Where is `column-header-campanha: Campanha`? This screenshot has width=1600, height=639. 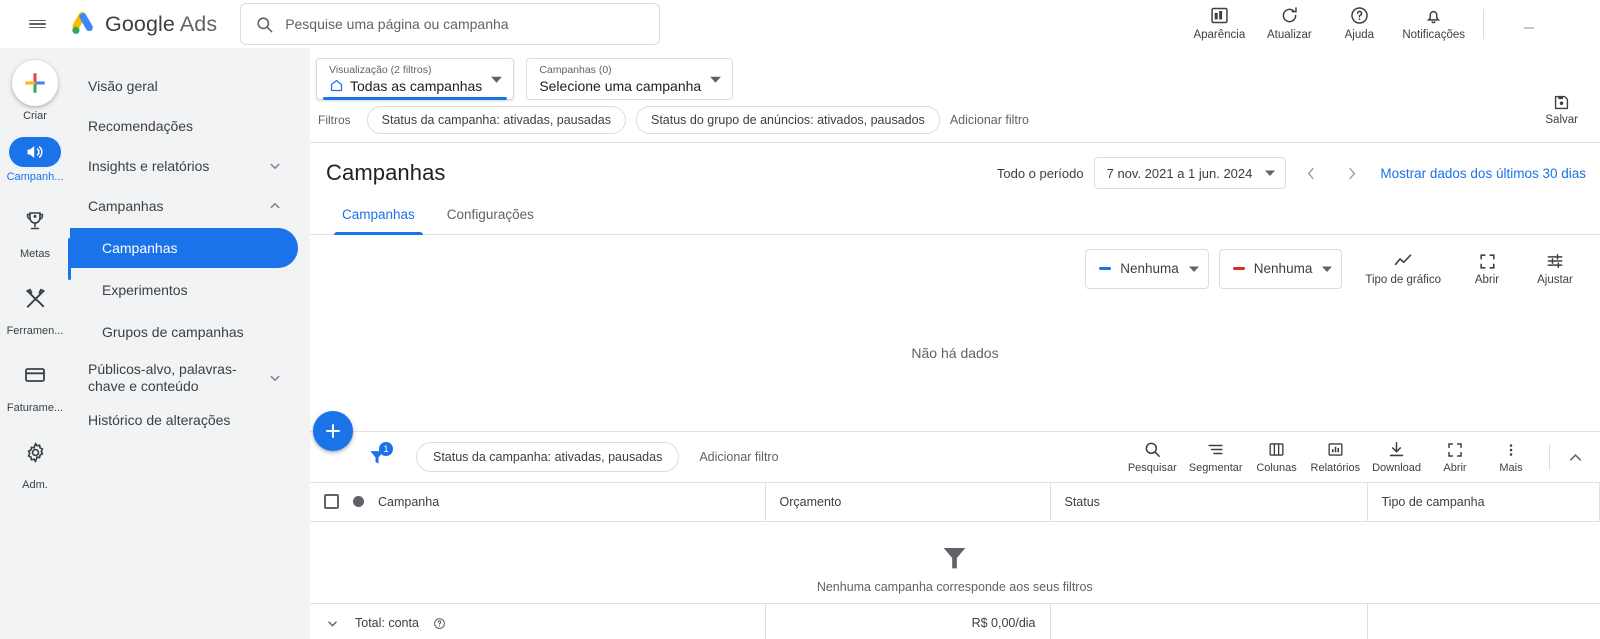 column-header-campanha: Campanha is located at coordinates (538, 502).